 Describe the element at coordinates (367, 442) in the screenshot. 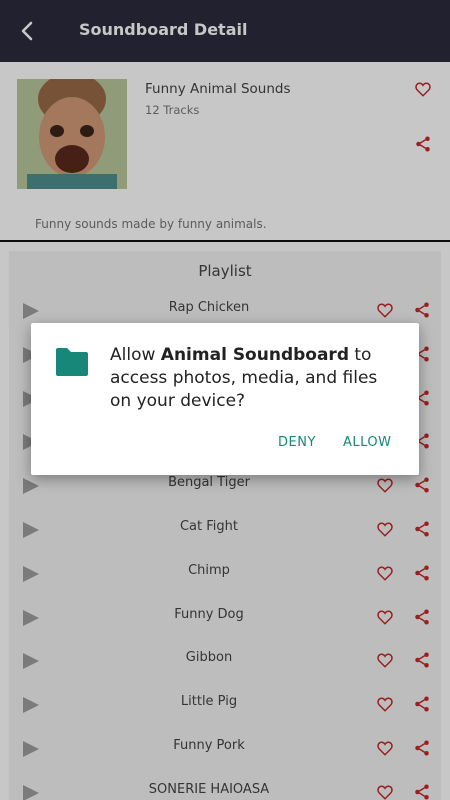

I see `allow-button: ALLOW` at that location.